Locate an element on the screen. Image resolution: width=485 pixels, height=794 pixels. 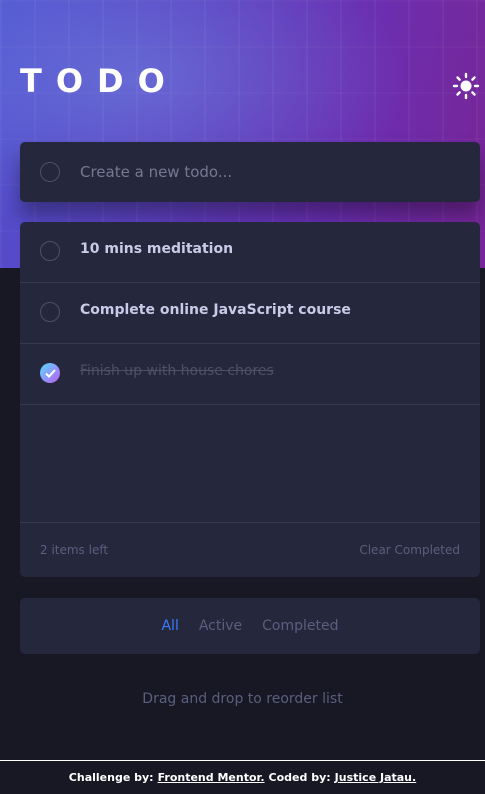
challenge-label: Challenge by: is located at coordinates (111, 777).